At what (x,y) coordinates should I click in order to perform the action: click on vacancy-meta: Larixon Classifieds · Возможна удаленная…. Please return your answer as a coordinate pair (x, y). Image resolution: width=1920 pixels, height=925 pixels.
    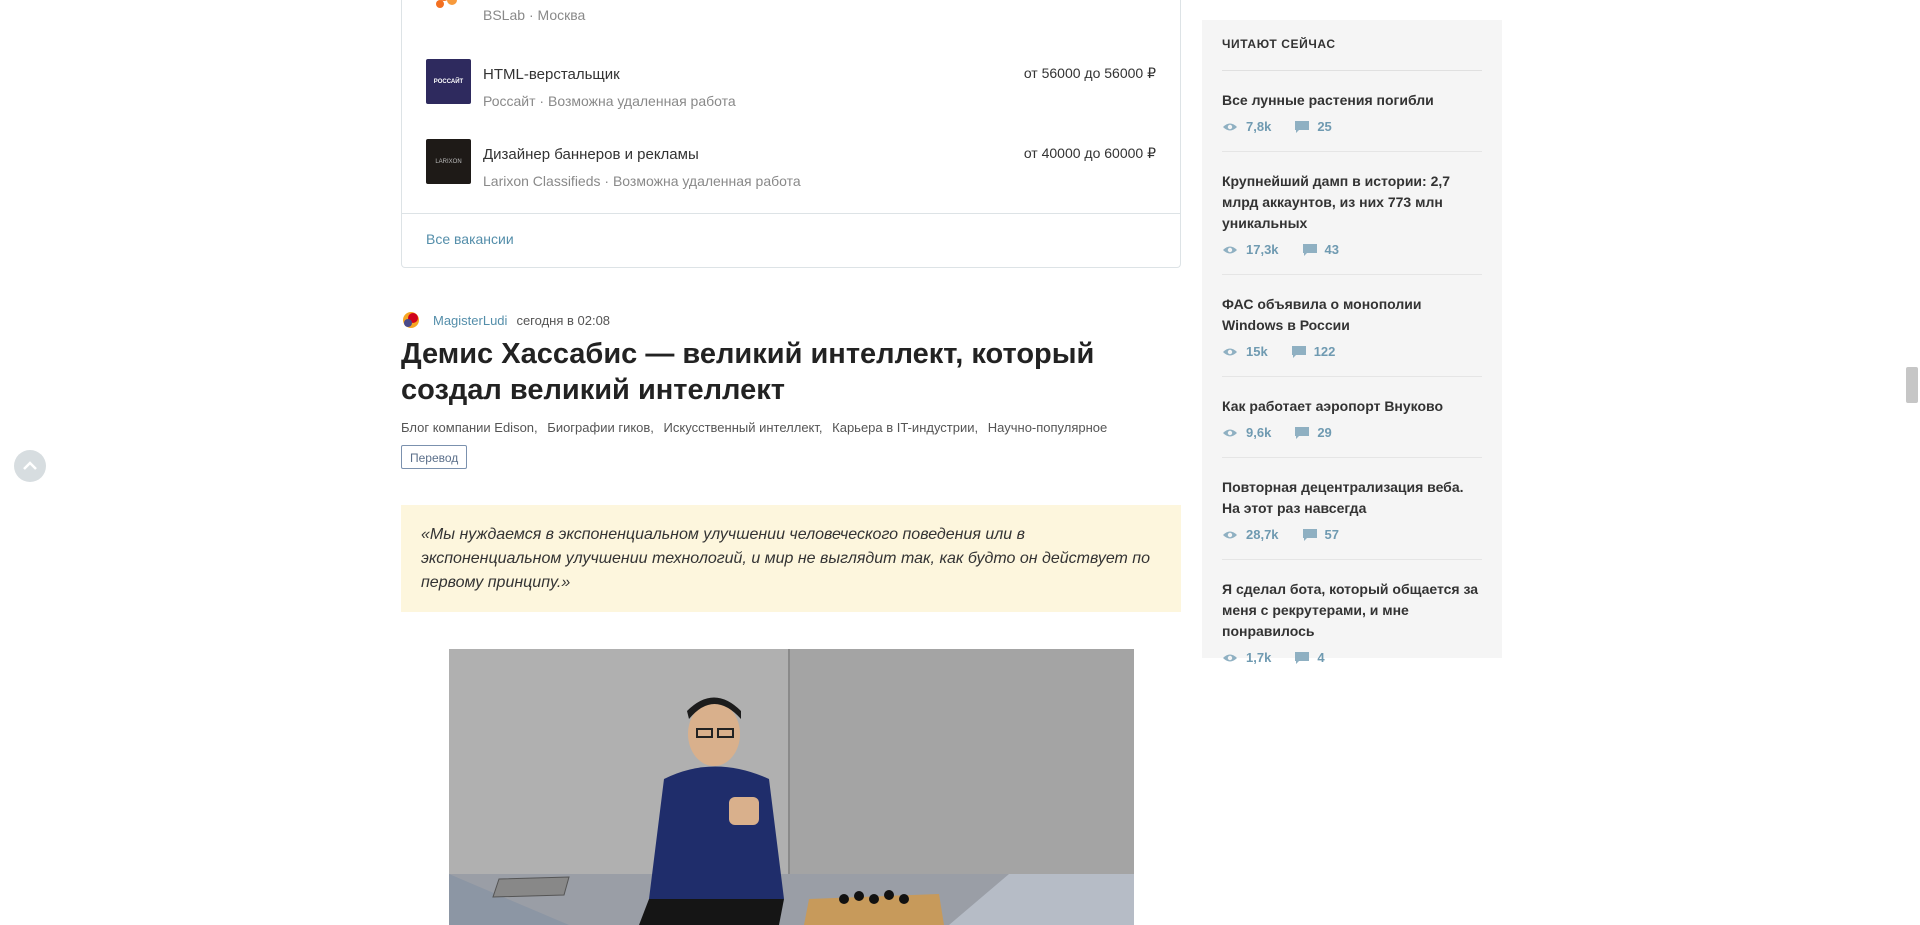
    Looking at the image, I should click on (642, 181).